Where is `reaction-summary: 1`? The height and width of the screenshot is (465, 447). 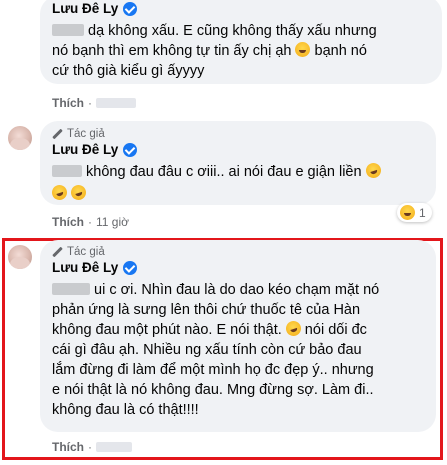 reaction-summary: 1 is located at coordinates (414, 212).